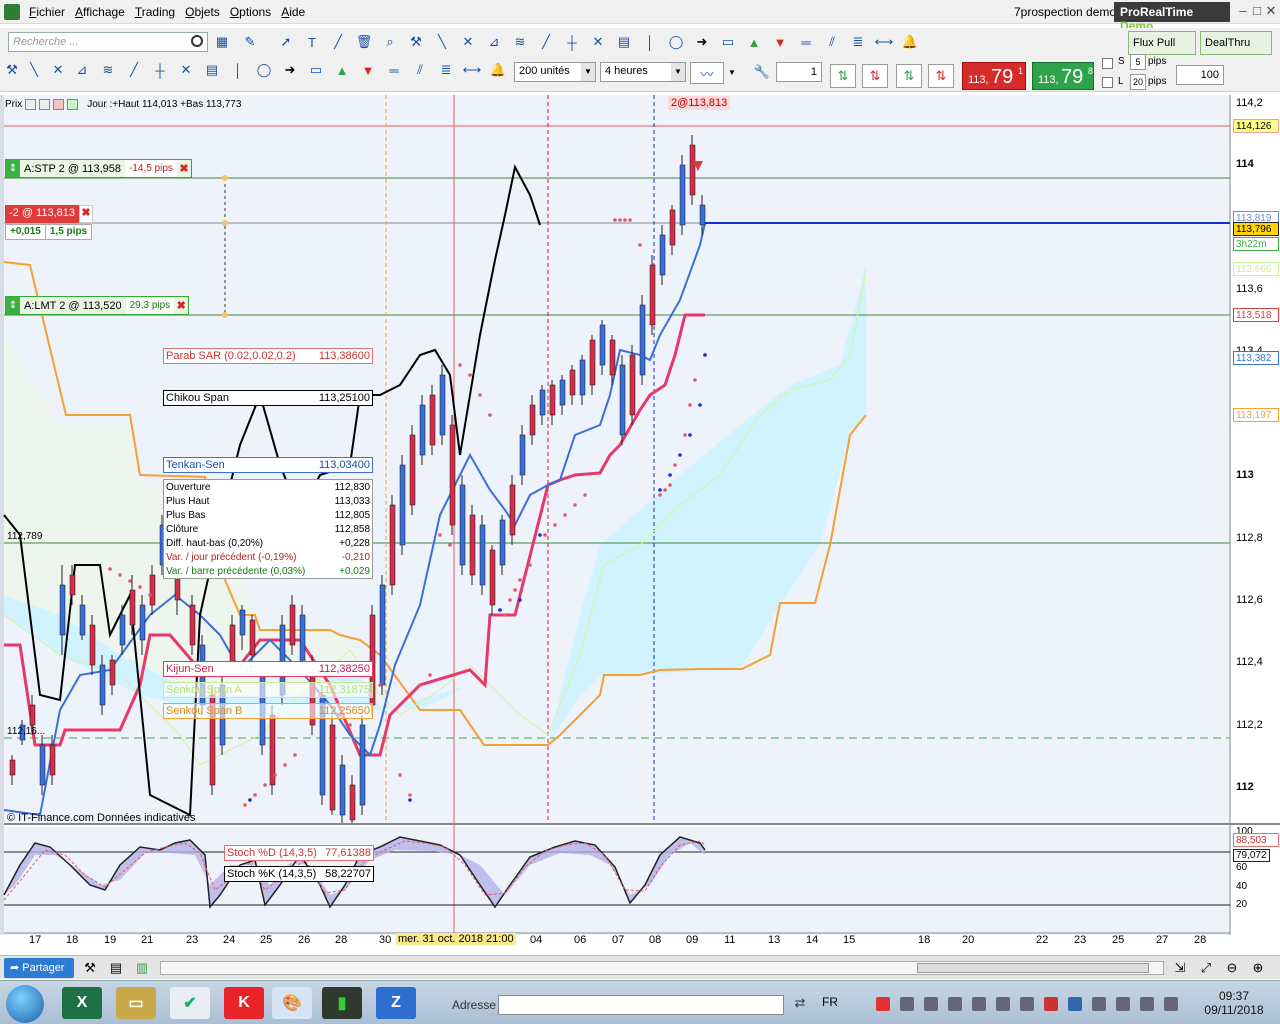 This screenshot has width=1280, height=1024. I want to click on draw-fibo-icon: ✕, so click(186, 70).